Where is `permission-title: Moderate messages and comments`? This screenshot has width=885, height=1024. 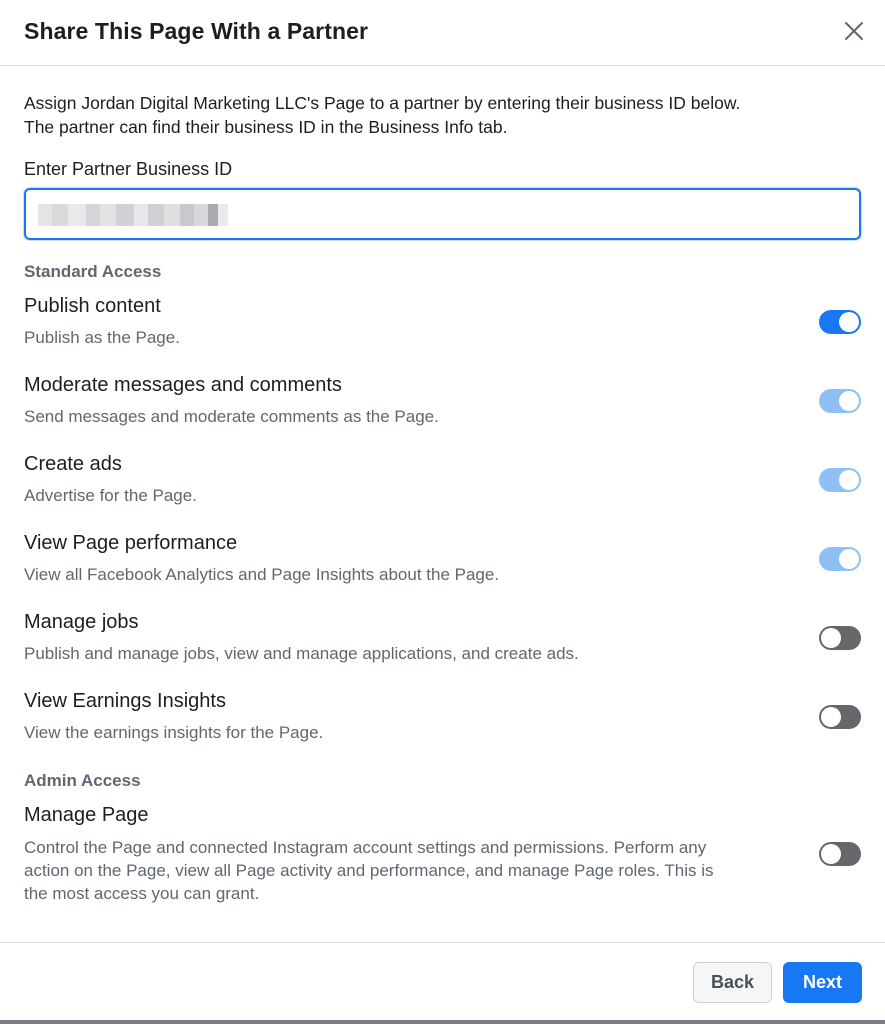 permission-title: Moderate messages and comments is located at coordinates (183, 385).